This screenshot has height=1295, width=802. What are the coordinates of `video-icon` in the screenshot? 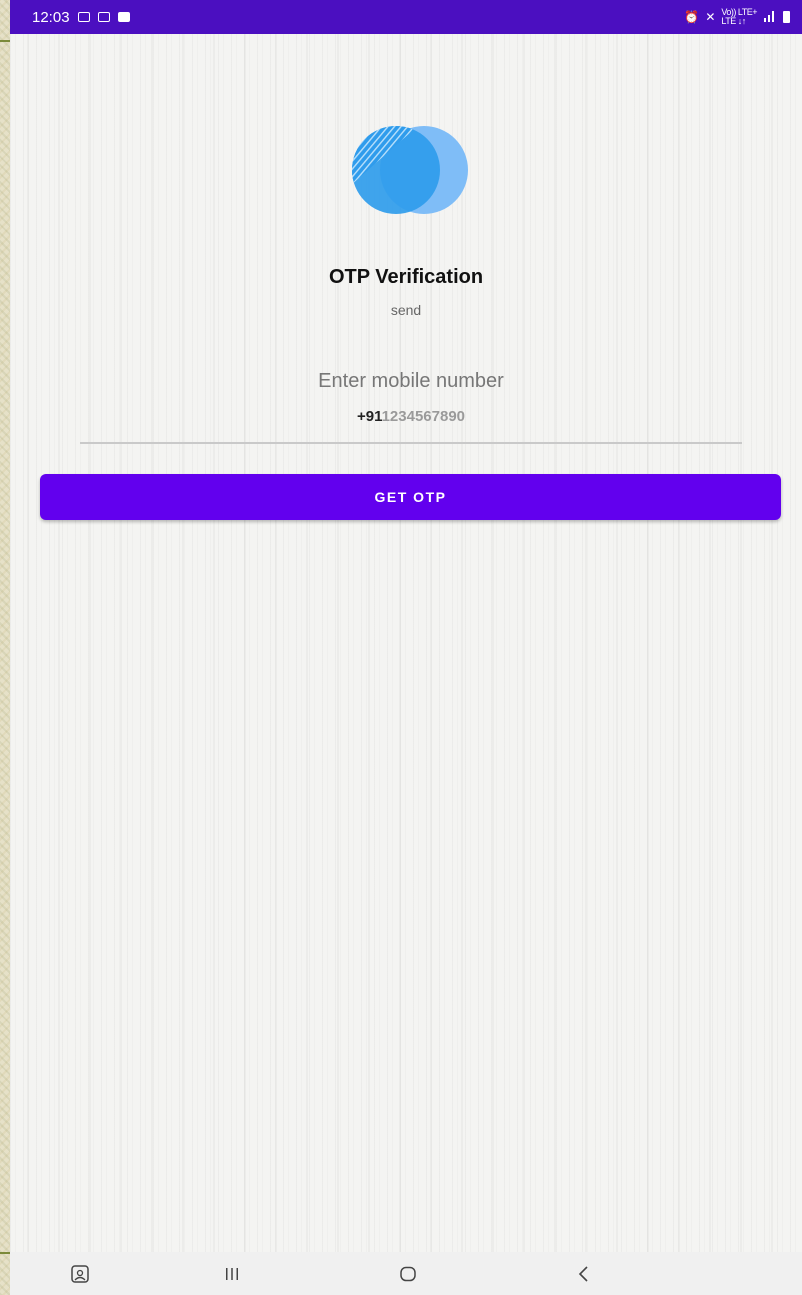 It's located at (103, 17).